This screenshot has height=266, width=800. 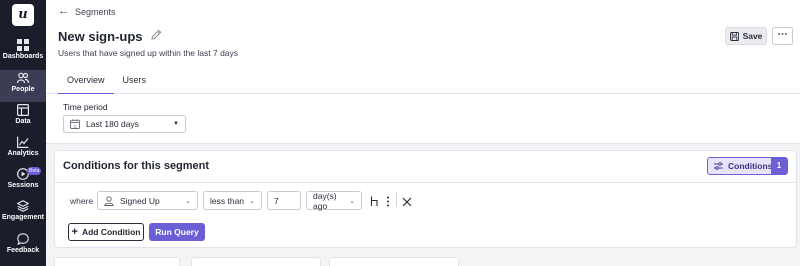 I want to click on grid-icon, so click(x=23, y=45).